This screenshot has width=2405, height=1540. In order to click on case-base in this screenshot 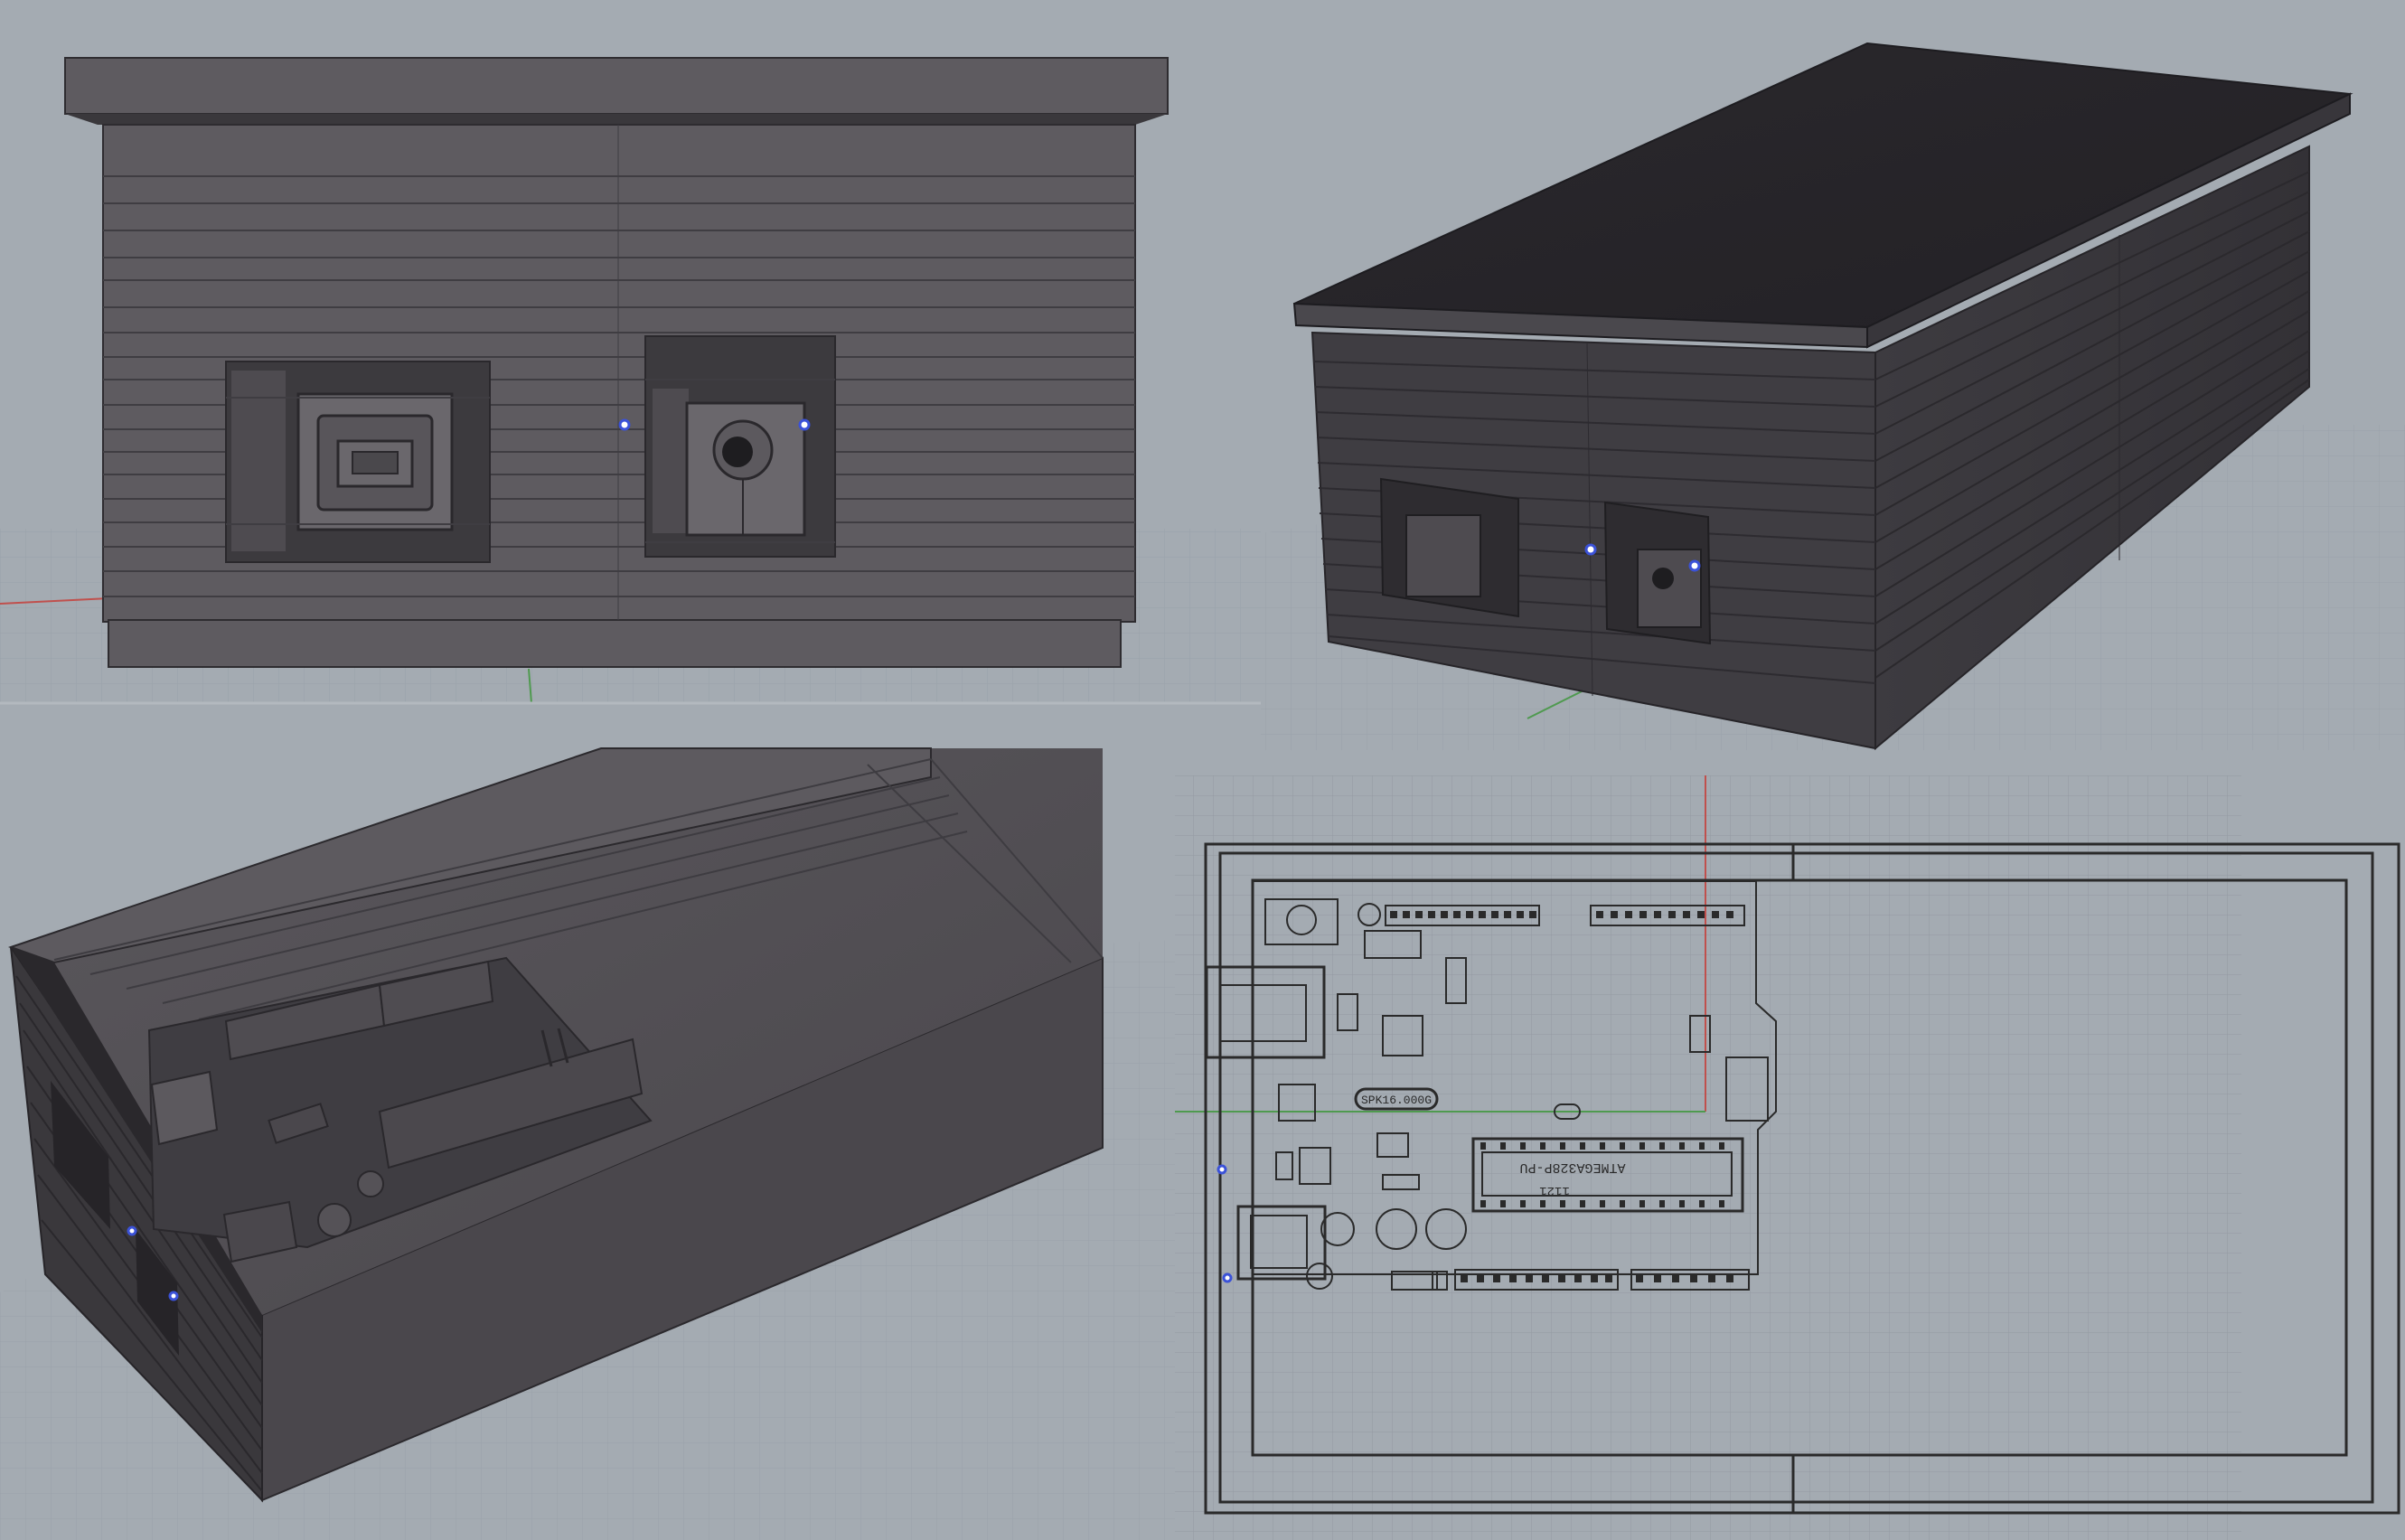, I will do `click(615, 643)`.